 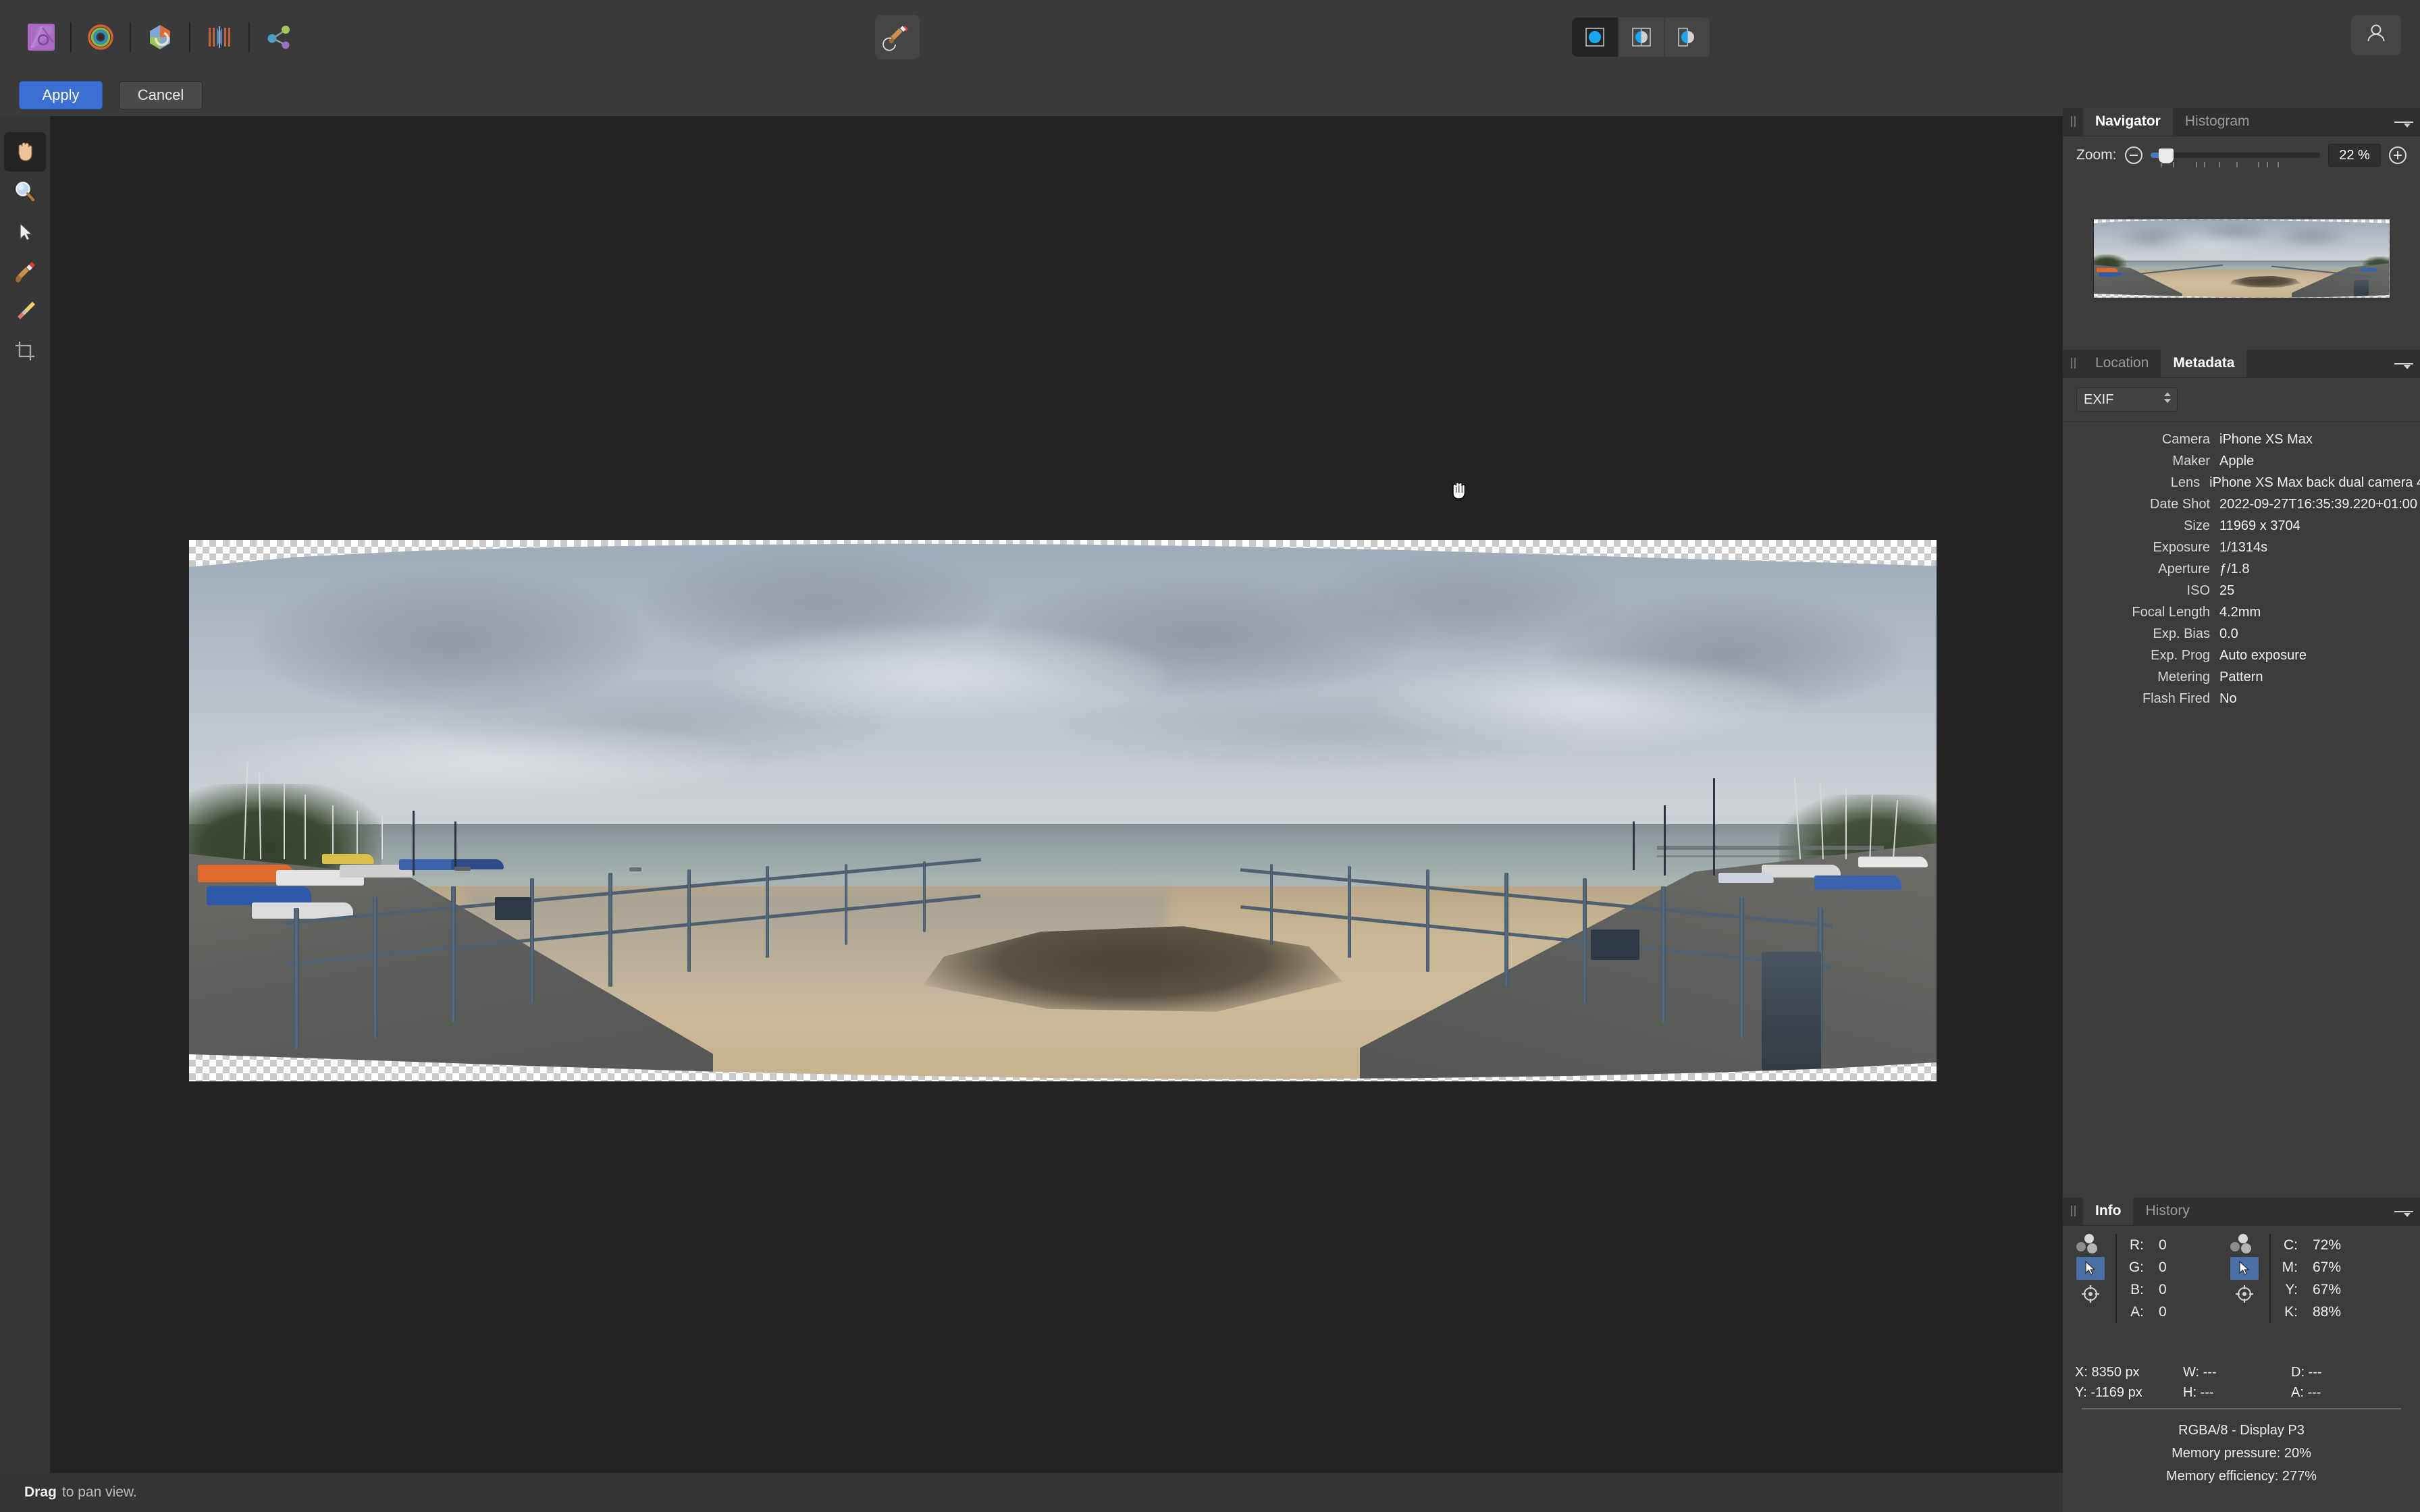 What do you see at coordinates (2163, 1311) in the screenshot?
I see `channel-value: 0` at bounding box center [2163, 1311].